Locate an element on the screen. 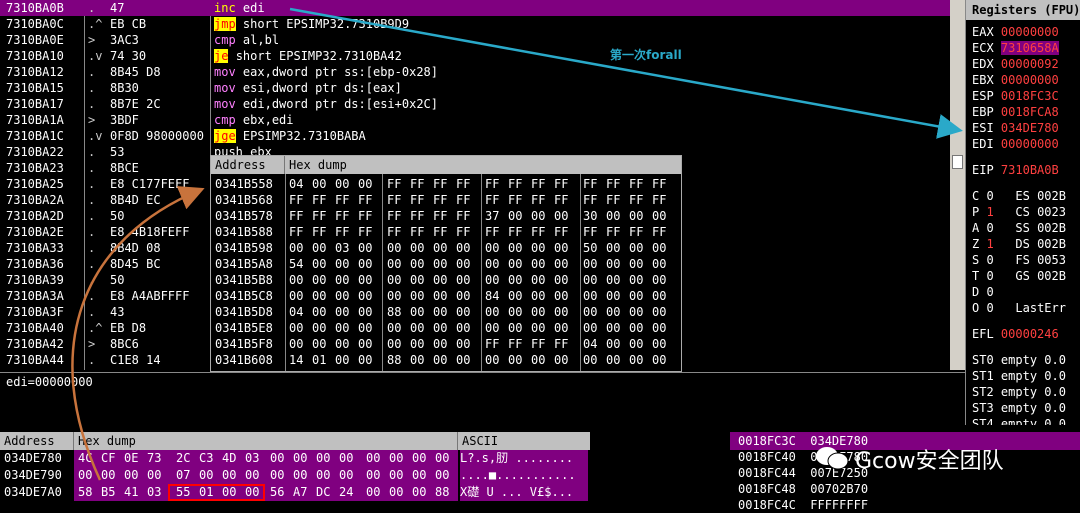  annotation-label: 第一次forall is located at coordinates (646, 55).